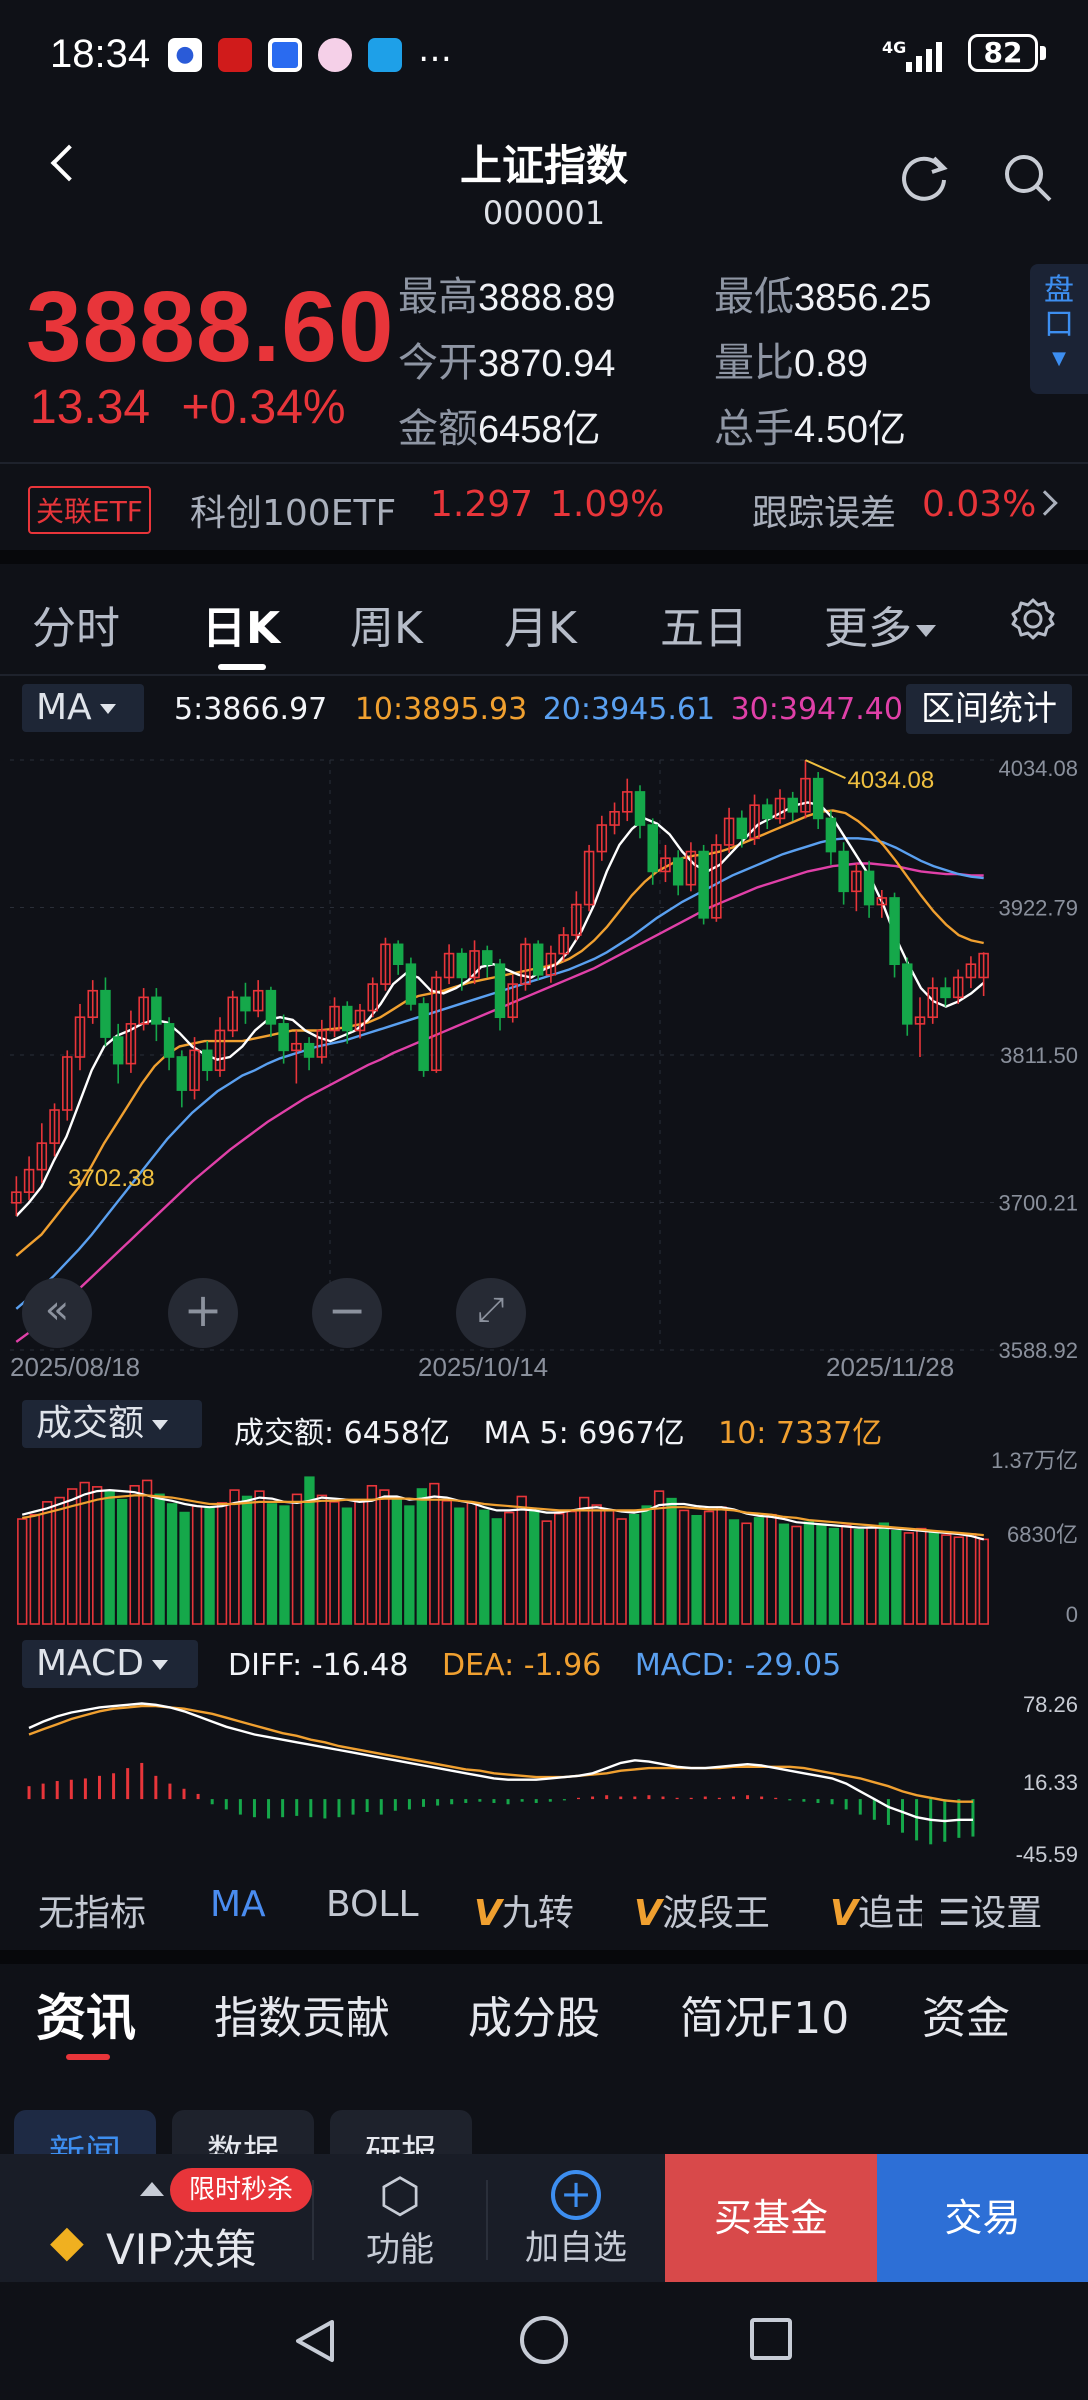 Image resolution: width=1088 pixels, height=2400 pixels. What do you see at coordinates (1059, 358) in the screenshot?
I see `pankou-arrow-icon: ▼` at bounding box center [1059, 358].